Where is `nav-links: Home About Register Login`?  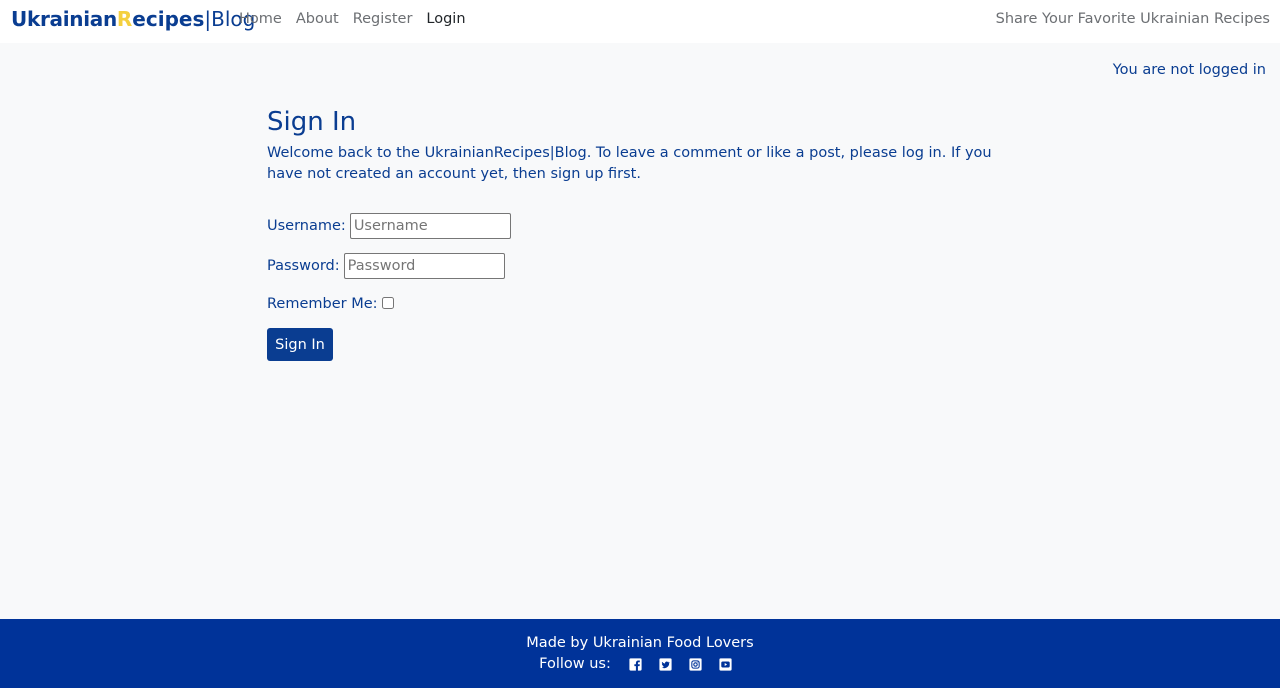
nav-links: Home About Register Login is located at coordinates (359, 19).